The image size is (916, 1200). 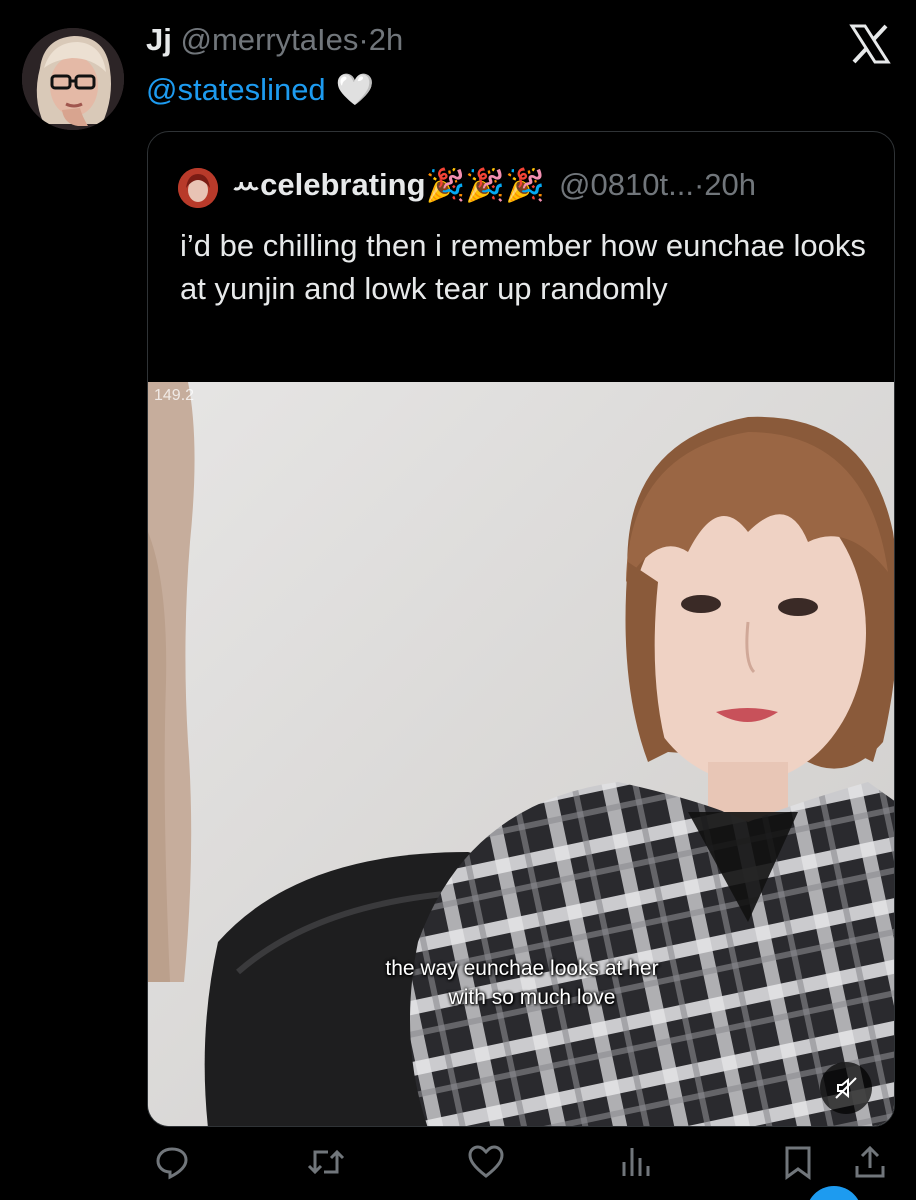 What do you see at coordinates (355, 89) in the screenshot?
I see `white-heart-icon: 🤍` at bounding box center [355, 89].